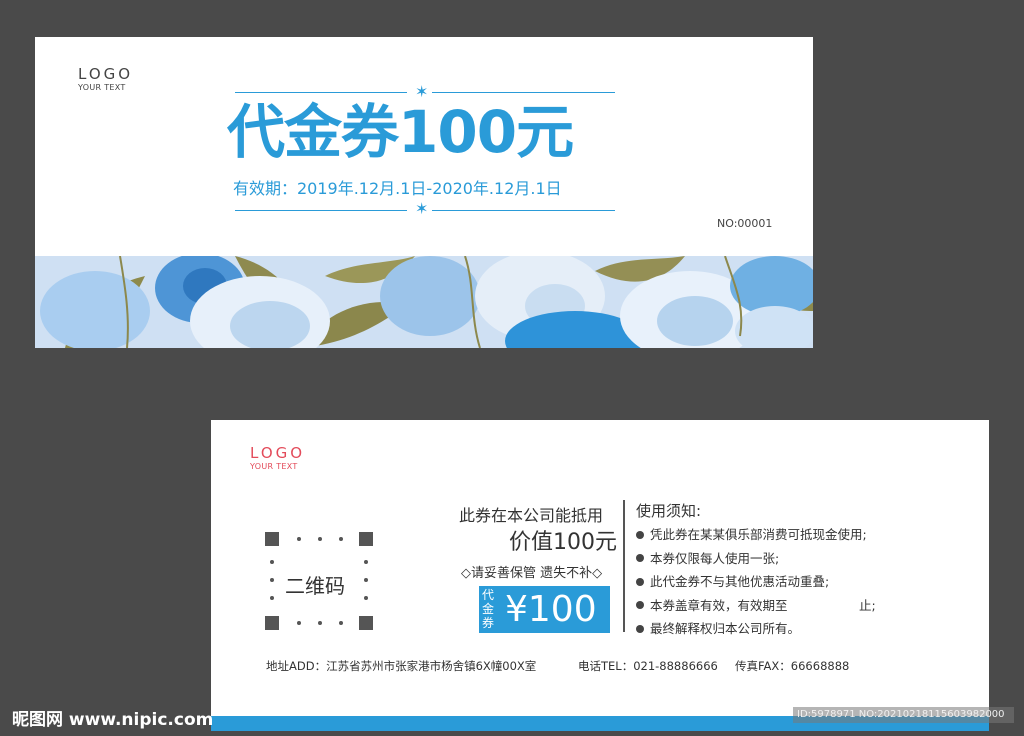 This screenshot has height=736, width=1024. Describe the element at coordinates (278, 453) in the screenshot. I see `back-logo-text: LOGO` at that location.